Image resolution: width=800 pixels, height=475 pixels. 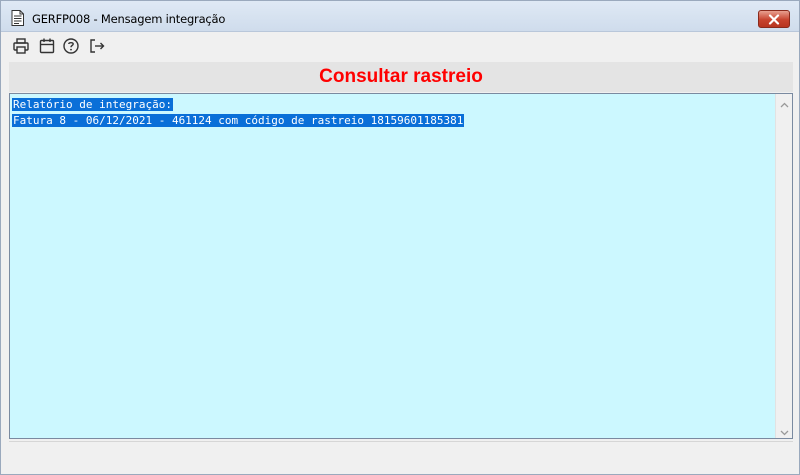 I want to click on close-button, so click(x=774, y=19).